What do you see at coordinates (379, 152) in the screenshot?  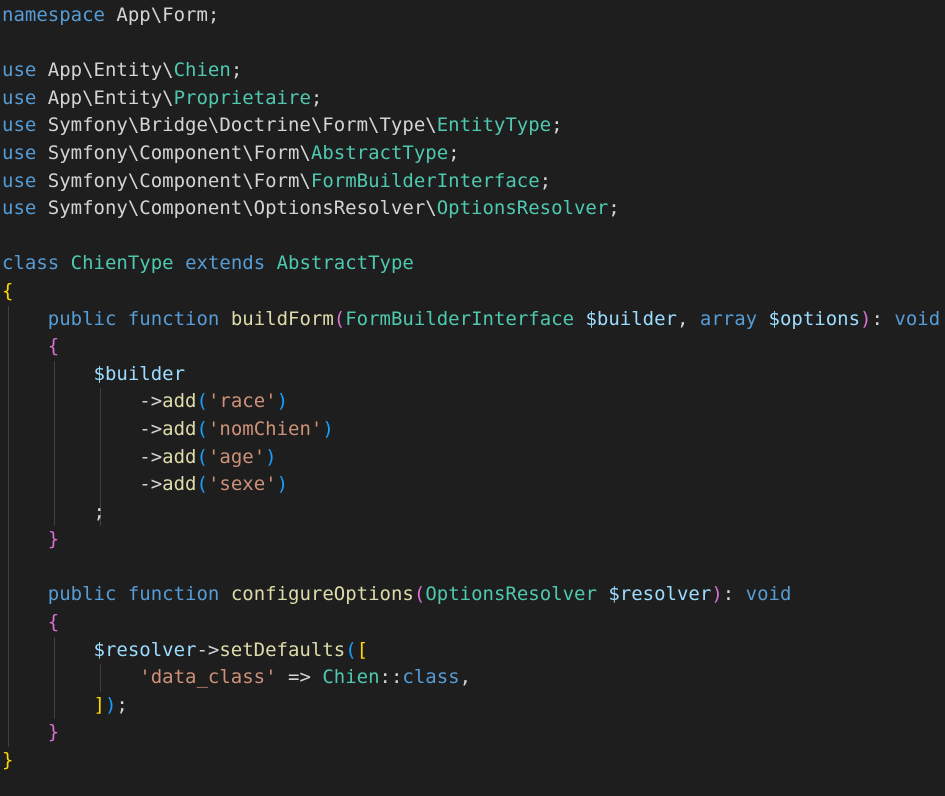 I see `code-token: AbstractType` at bounding box center [379, 152].